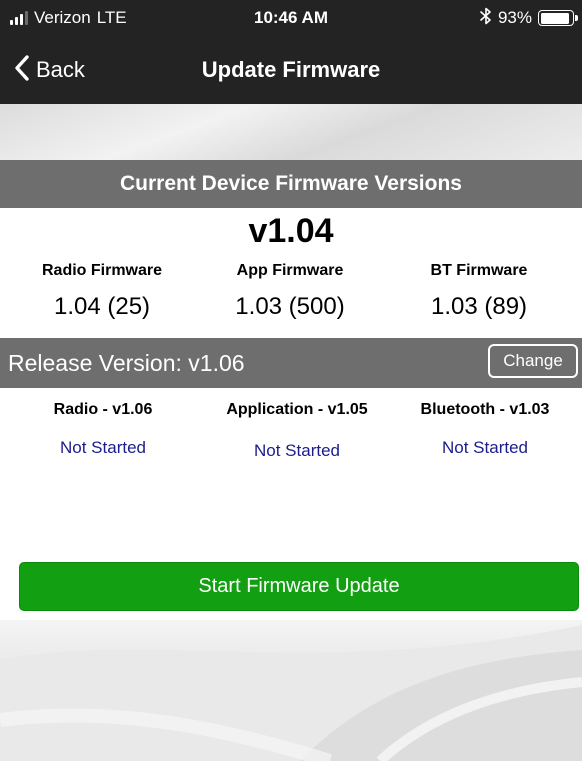 The height and width of the screenshot is (761, 582). Describe the element at coordinates (103, 409) in the screenshot. I see `radio-update-label: Radio - v1.06` at that location.